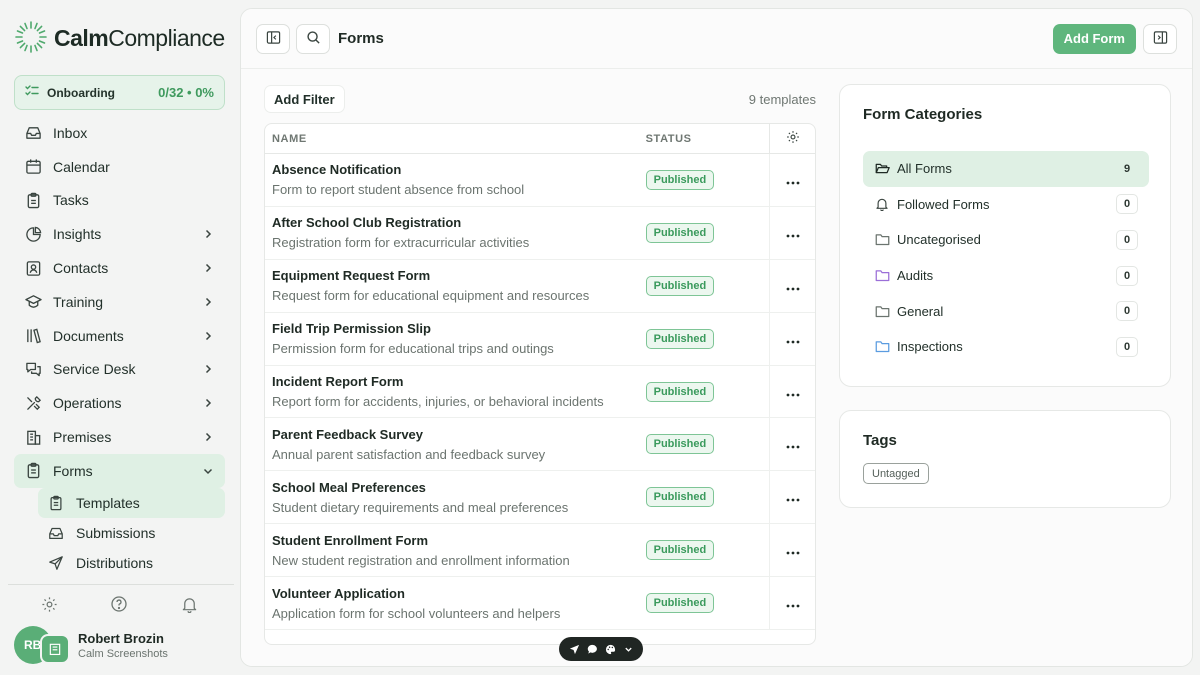 The width and height of the screenshot is (1200, 675). What do you see at coordinates (924, 169) in the screenshot?
I see `category-label: All Forms` at bounding box center [924, 169].